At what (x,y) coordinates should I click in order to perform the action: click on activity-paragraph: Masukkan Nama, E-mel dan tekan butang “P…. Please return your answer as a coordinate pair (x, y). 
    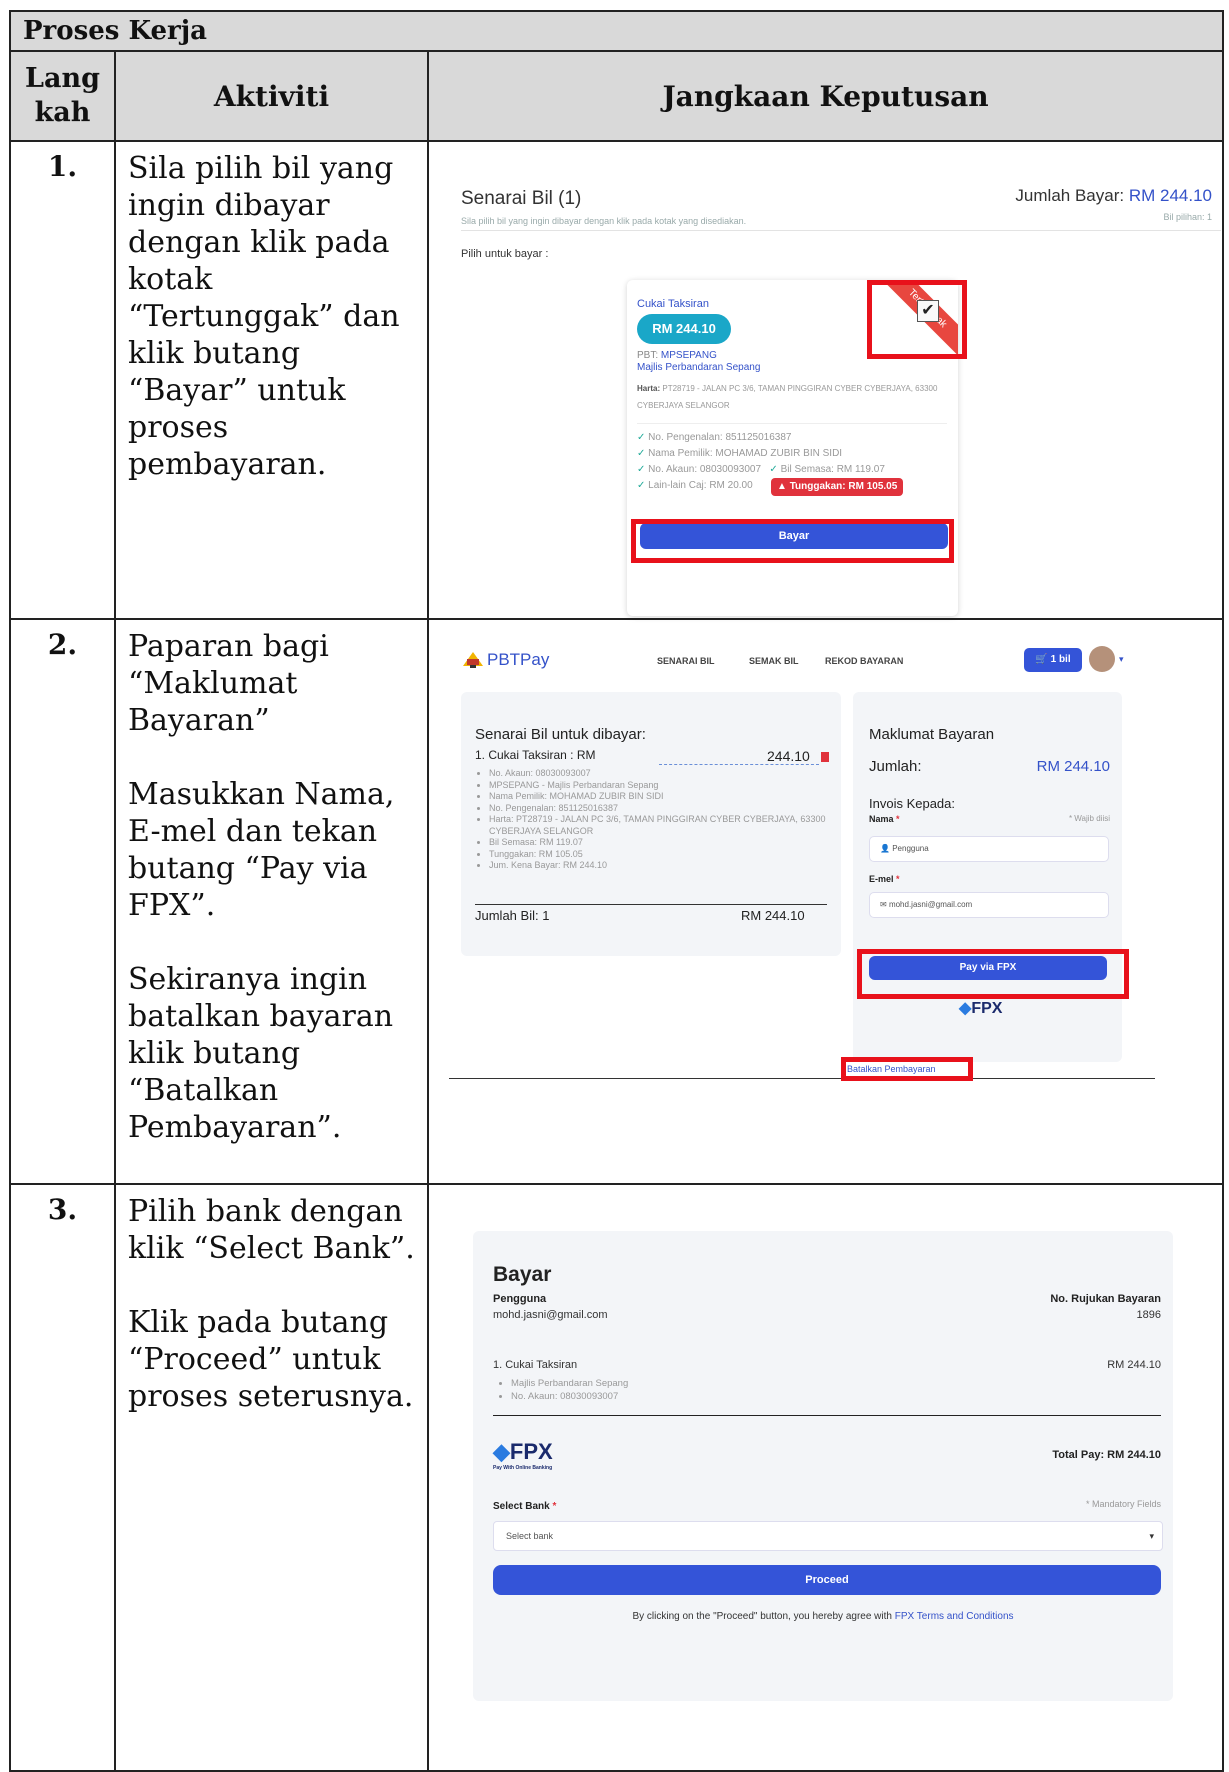
    Looking at the image, I should click on (261, 850).